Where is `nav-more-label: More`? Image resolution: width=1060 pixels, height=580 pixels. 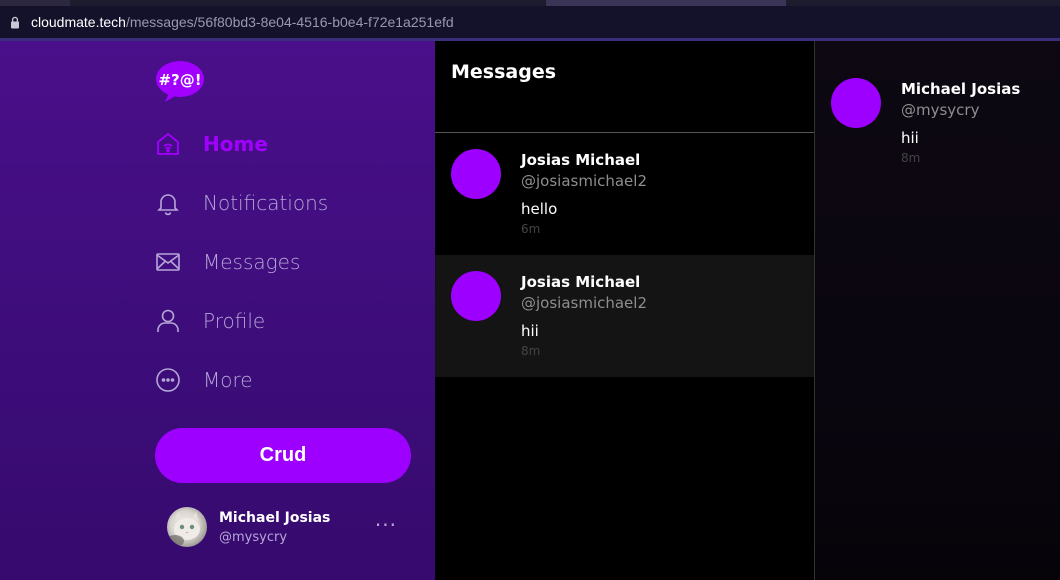
nav-more-label: More is located at coordinates (228, 380).